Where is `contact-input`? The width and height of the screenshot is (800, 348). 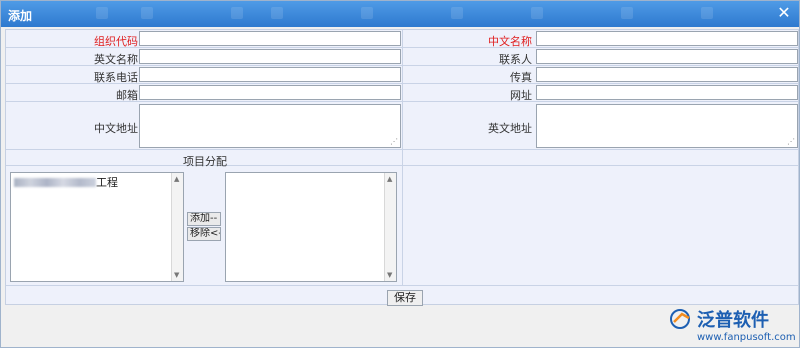
contact-input is located at coordinates (667, 56).